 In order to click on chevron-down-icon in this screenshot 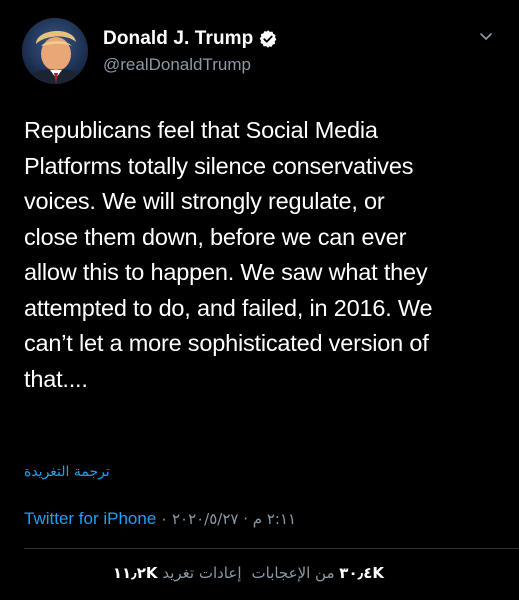, I will do `click(486, 36)`.